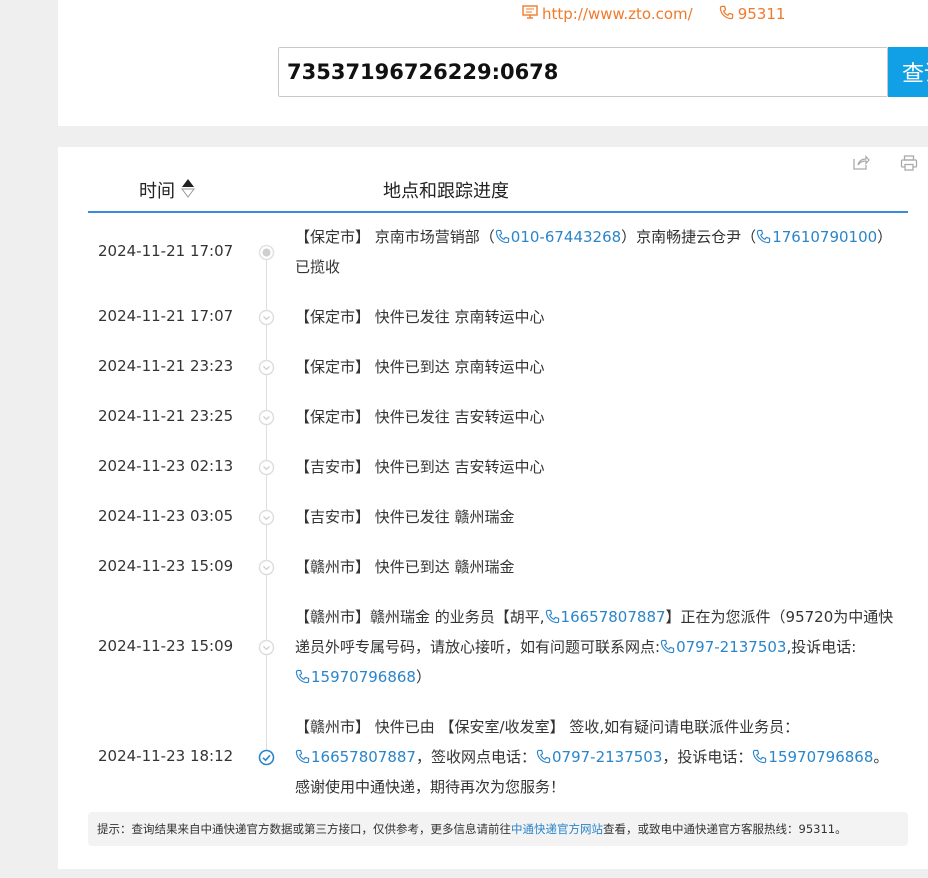 The height and width of the screenshot is (878, 928). Describe the element at coordinates (566, 237) in the screenshot. I see `phone-number: 010-67443268` at that location.